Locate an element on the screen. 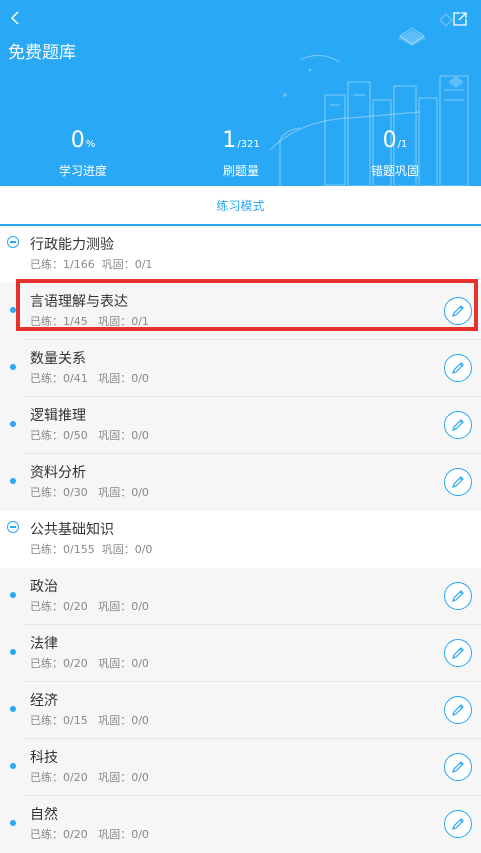 Image resolution: width=481 pixels, height=853 pixels. section-progress: 已练：0/155 巩固：0/0 is located at coordinates (91, 549).